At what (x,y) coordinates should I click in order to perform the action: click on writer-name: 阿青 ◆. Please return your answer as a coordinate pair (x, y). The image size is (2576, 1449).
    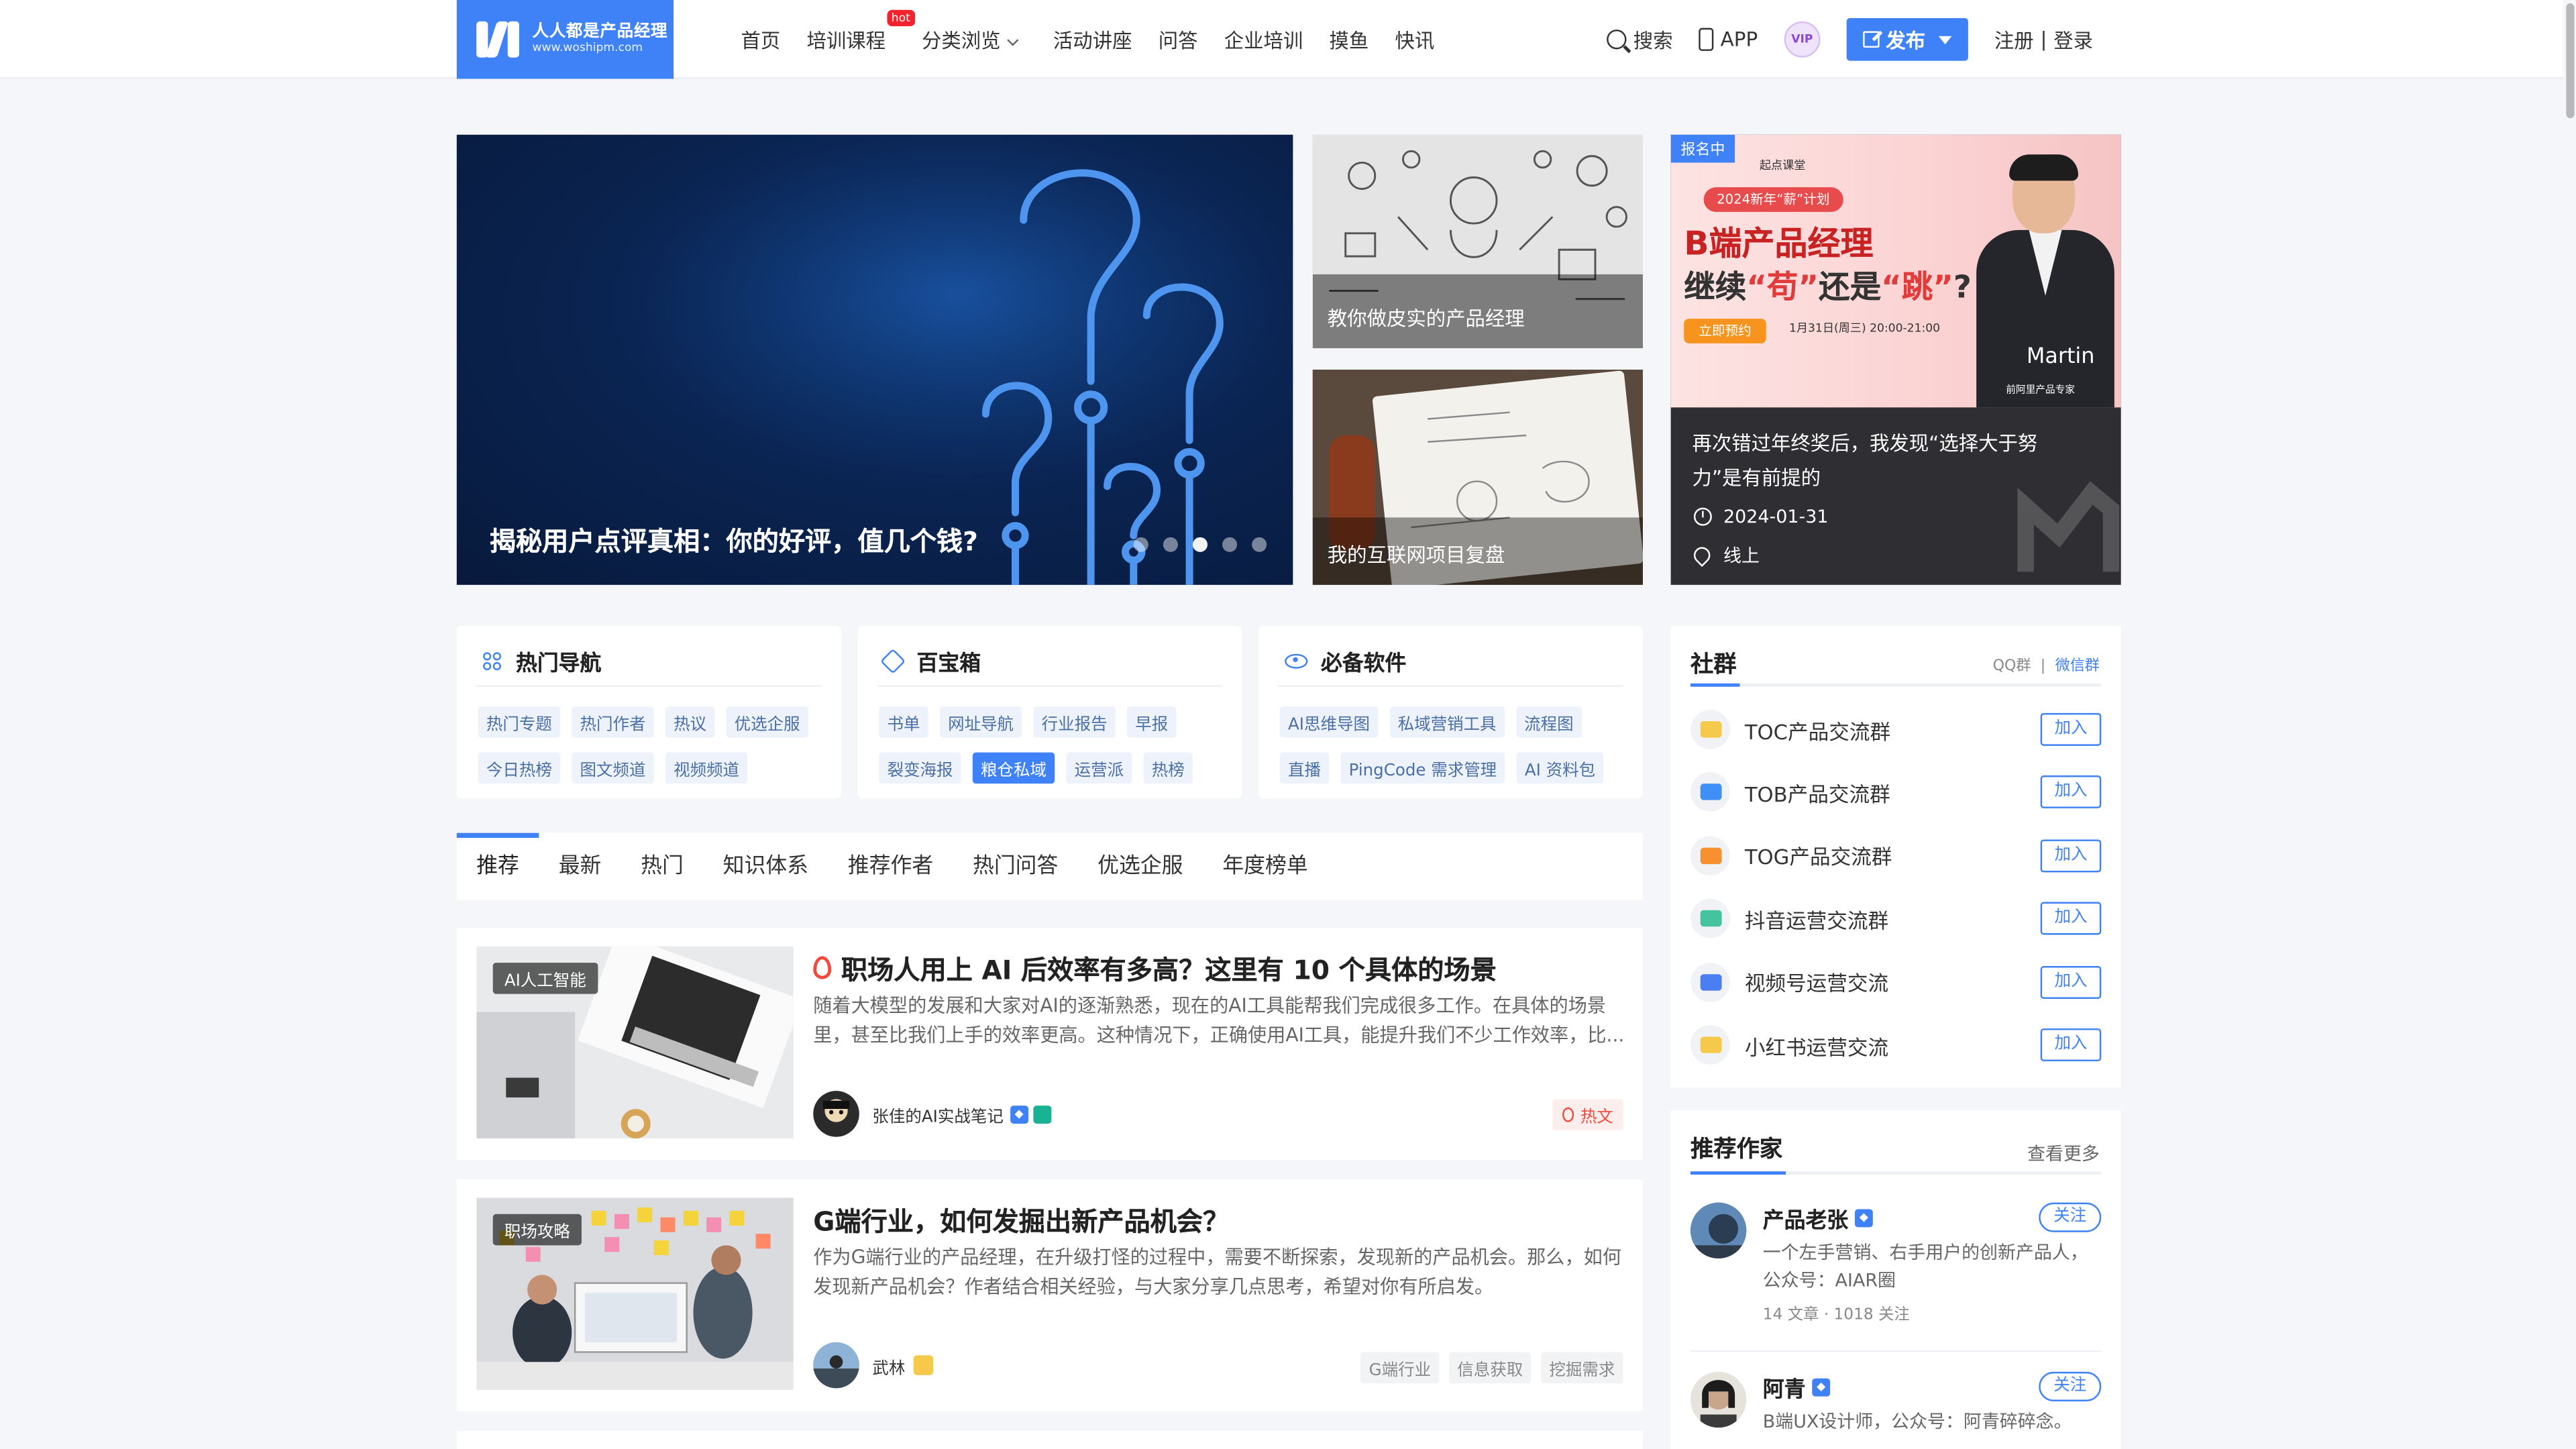
    Looking at the image, I should click on (1797, 1387).